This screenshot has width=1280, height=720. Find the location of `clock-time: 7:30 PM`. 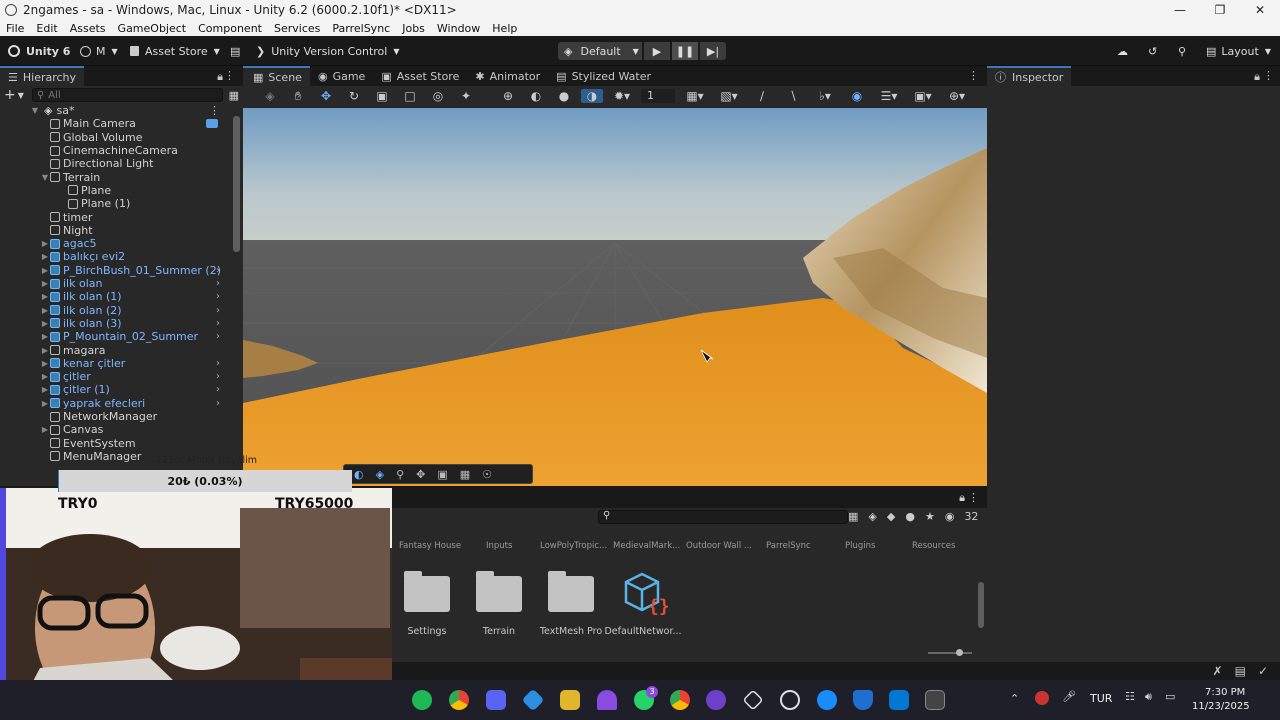

clock-time: 7:30 PM is located at coordinates (1225, 692).